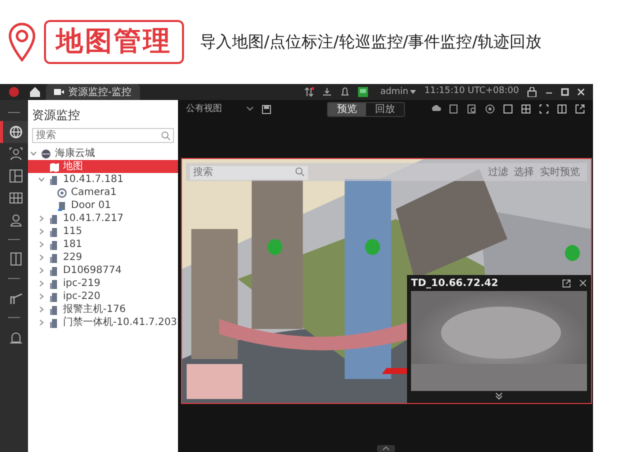  Describe the element at coordinates (103, 244) in the screenshot. I see `tree-item: 181` at that location.